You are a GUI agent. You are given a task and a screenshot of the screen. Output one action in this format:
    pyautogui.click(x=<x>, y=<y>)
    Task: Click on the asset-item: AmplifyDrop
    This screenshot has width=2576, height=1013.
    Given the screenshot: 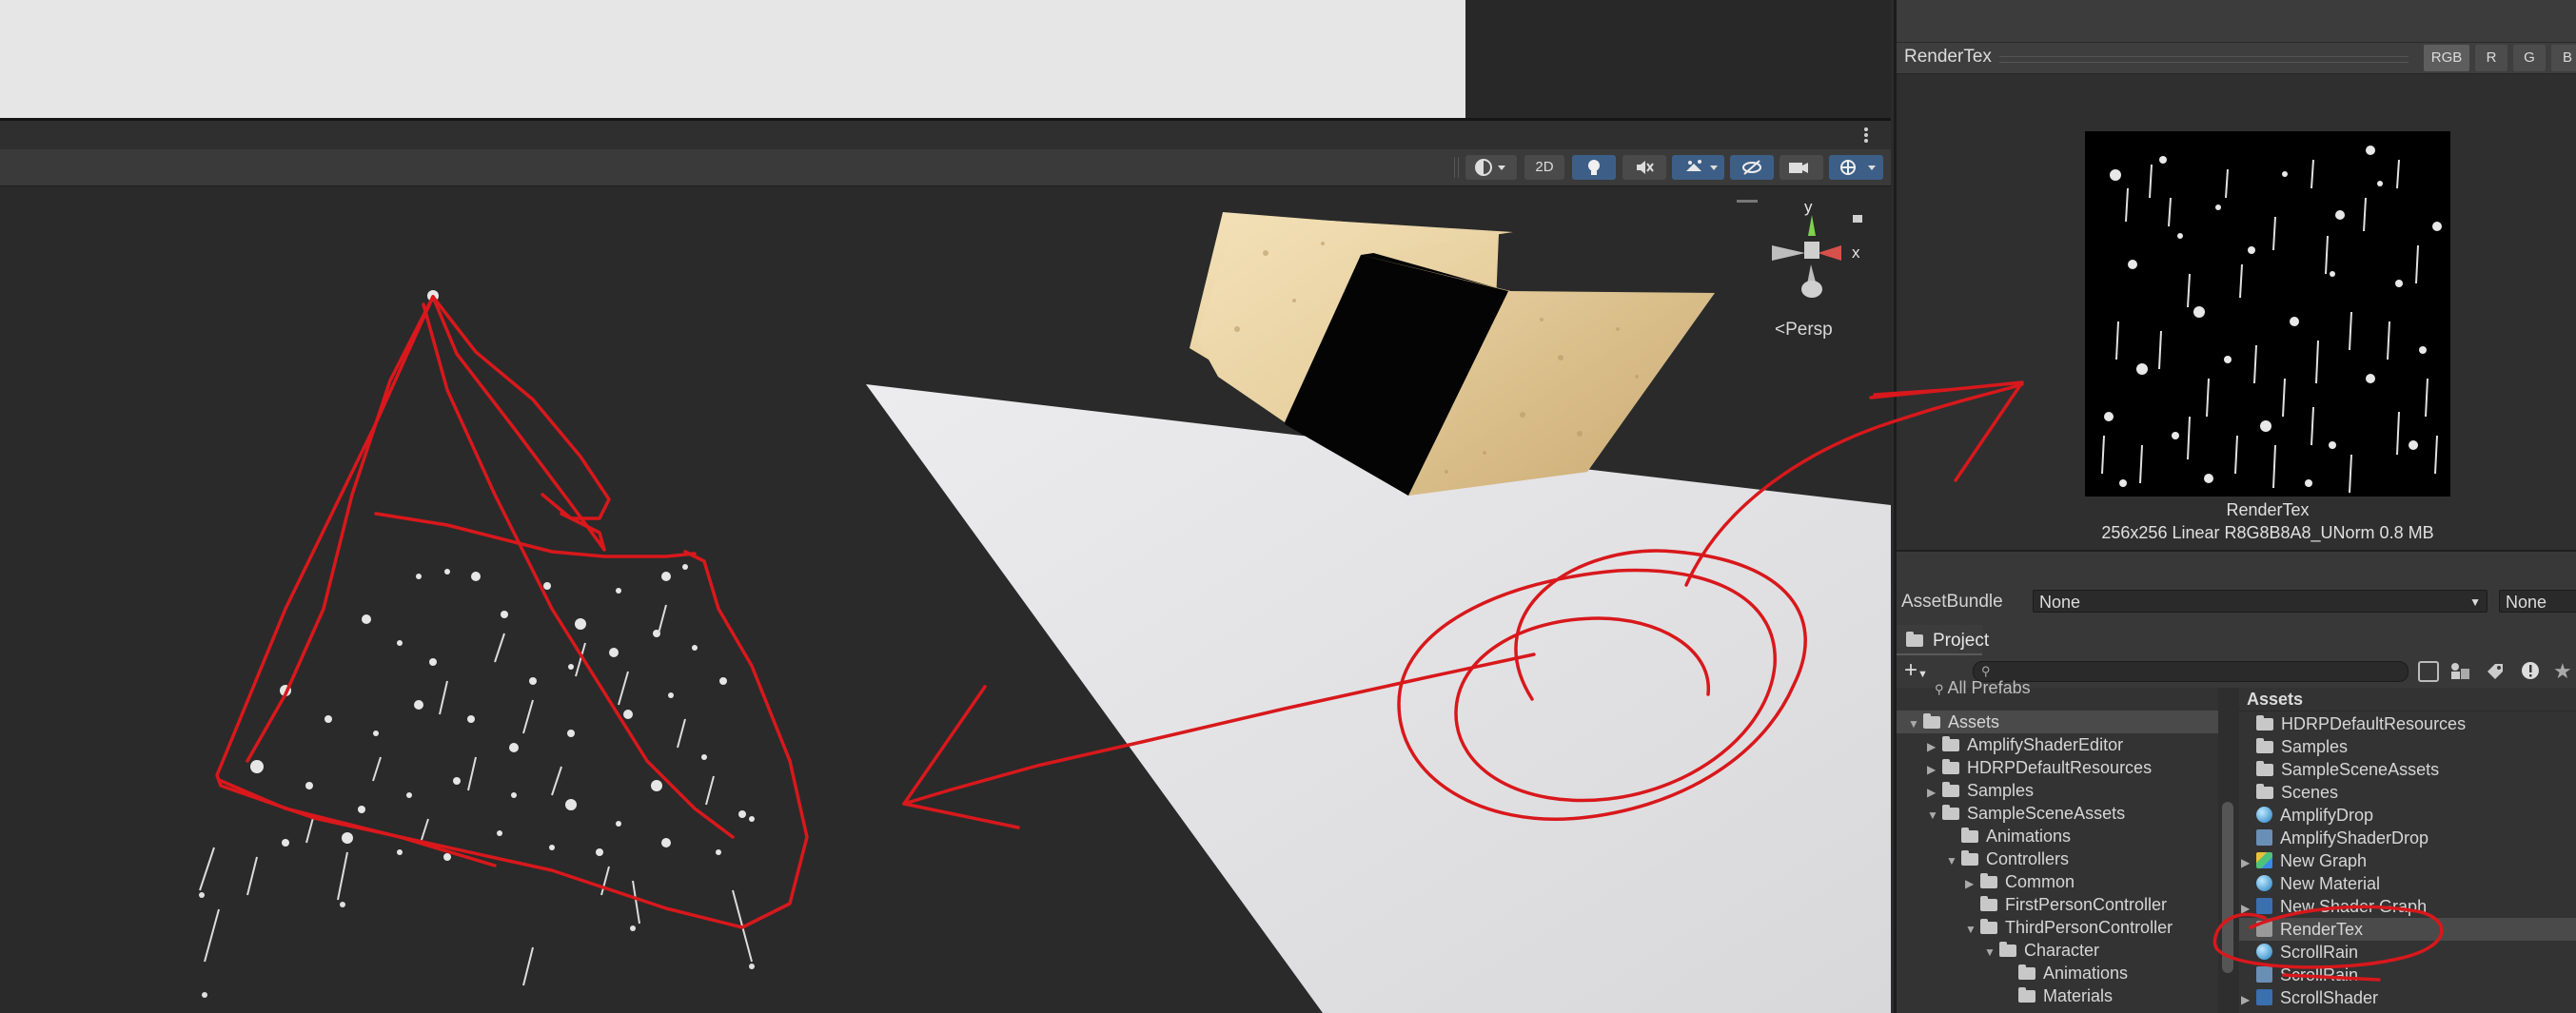 What is the action you would take?
    pyautogui.click(x=2407, y=816)
    